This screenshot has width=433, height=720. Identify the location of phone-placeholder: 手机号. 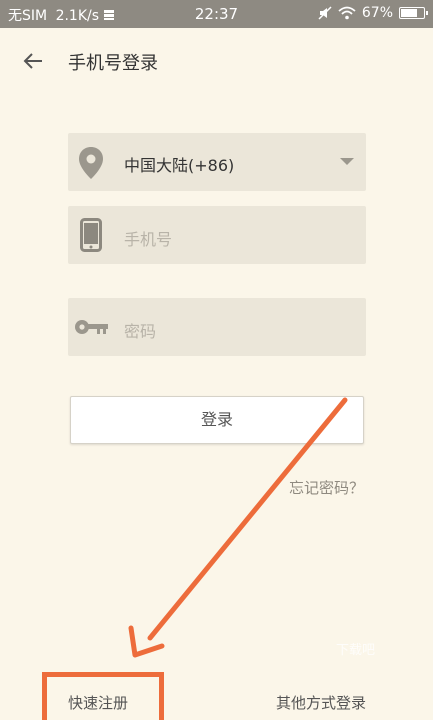
(148, 239).